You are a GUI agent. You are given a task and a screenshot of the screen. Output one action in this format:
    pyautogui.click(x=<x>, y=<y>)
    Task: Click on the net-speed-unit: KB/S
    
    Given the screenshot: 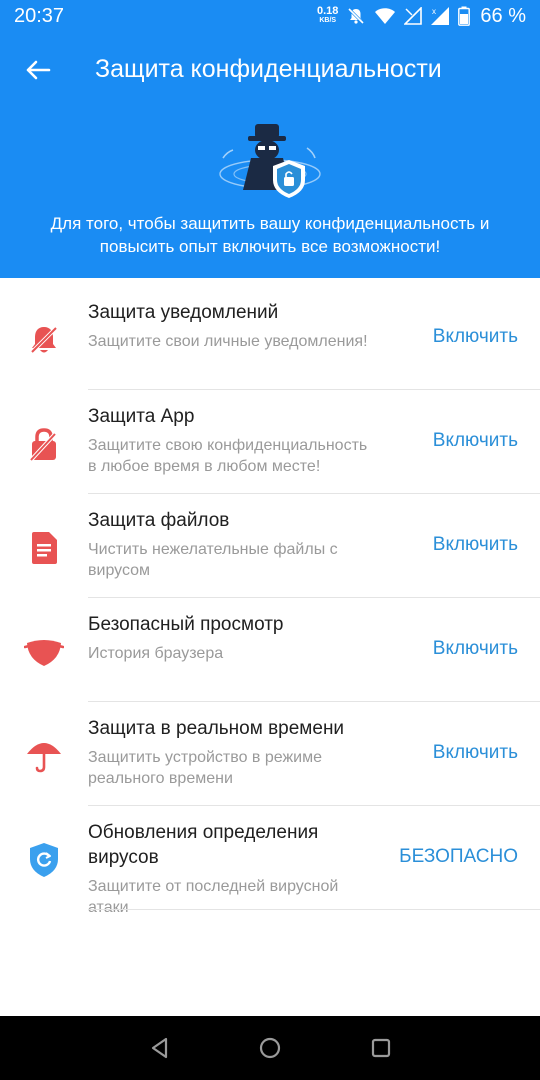 What is the action you would take?
    pyautogui.click(x=328, y=20)
    